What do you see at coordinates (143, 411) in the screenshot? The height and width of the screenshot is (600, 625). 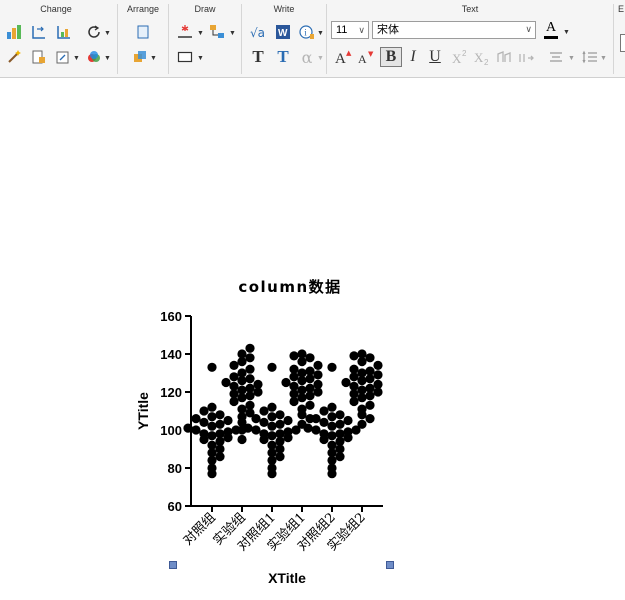 I see `y-axis-title: YTitle` at bounding box center [143, 411].